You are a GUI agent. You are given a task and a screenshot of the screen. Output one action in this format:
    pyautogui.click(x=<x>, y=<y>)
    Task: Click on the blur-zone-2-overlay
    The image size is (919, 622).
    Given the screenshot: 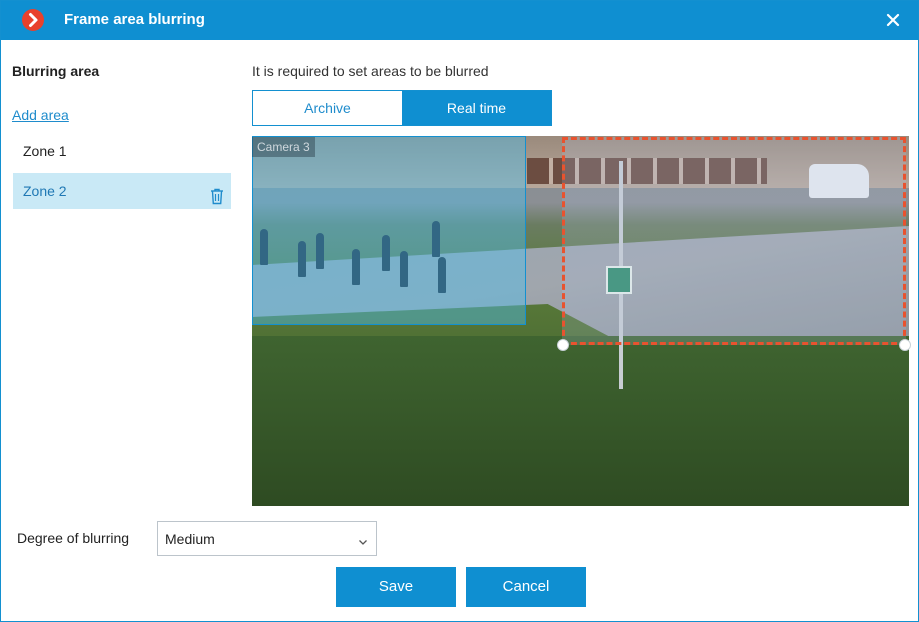 What is the action you would take?
    pyautogui.click(x=734, y=241)
    